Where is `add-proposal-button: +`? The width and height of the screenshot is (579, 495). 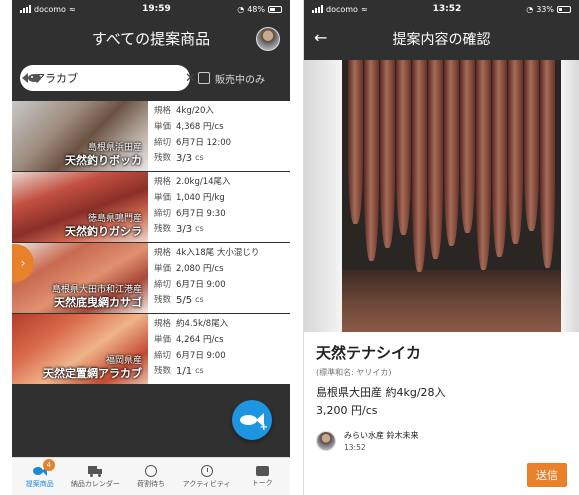 add-proposal-button: + is located at coordinates (252, 420).